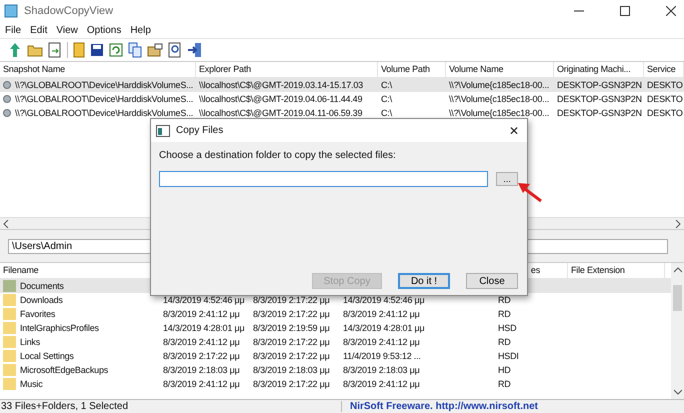 This screenshot has height=413, width=684. What do you see at coordinates (65, 406) in the screenshot?
I see `status-text: 33 Files+Folders, 1 Selected` at bounding box center [65, 406].